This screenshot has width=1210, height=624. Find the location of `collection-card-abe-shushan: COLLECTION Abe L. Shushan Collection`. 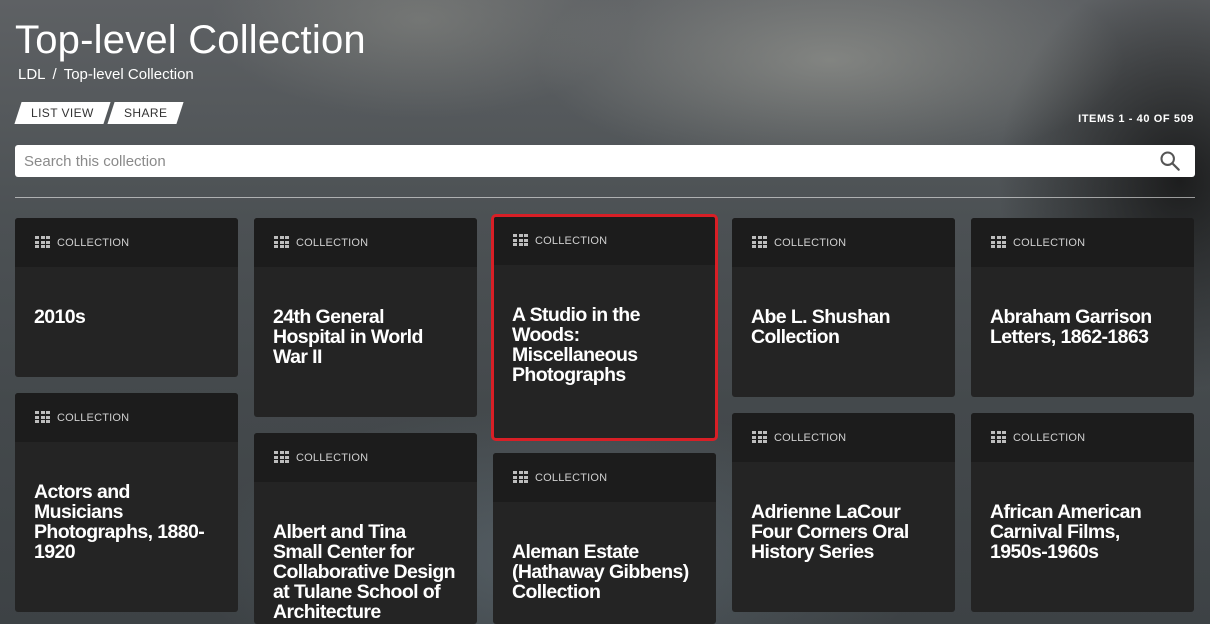

collection-card-abe-shushan: COLLECTION Abe L. Shushan Collection is located at coordinates (843, 307).